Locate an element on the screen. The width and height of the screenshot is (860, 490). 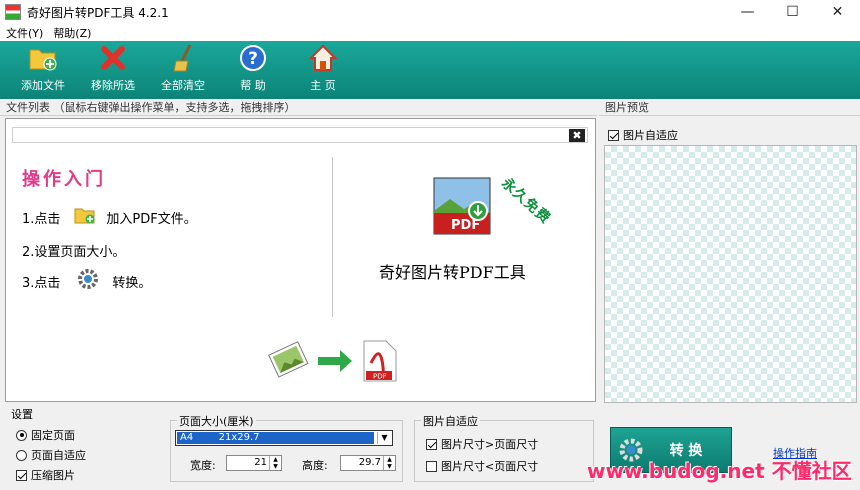
maximize-button: ☐ is located at coordinates (792, 12).